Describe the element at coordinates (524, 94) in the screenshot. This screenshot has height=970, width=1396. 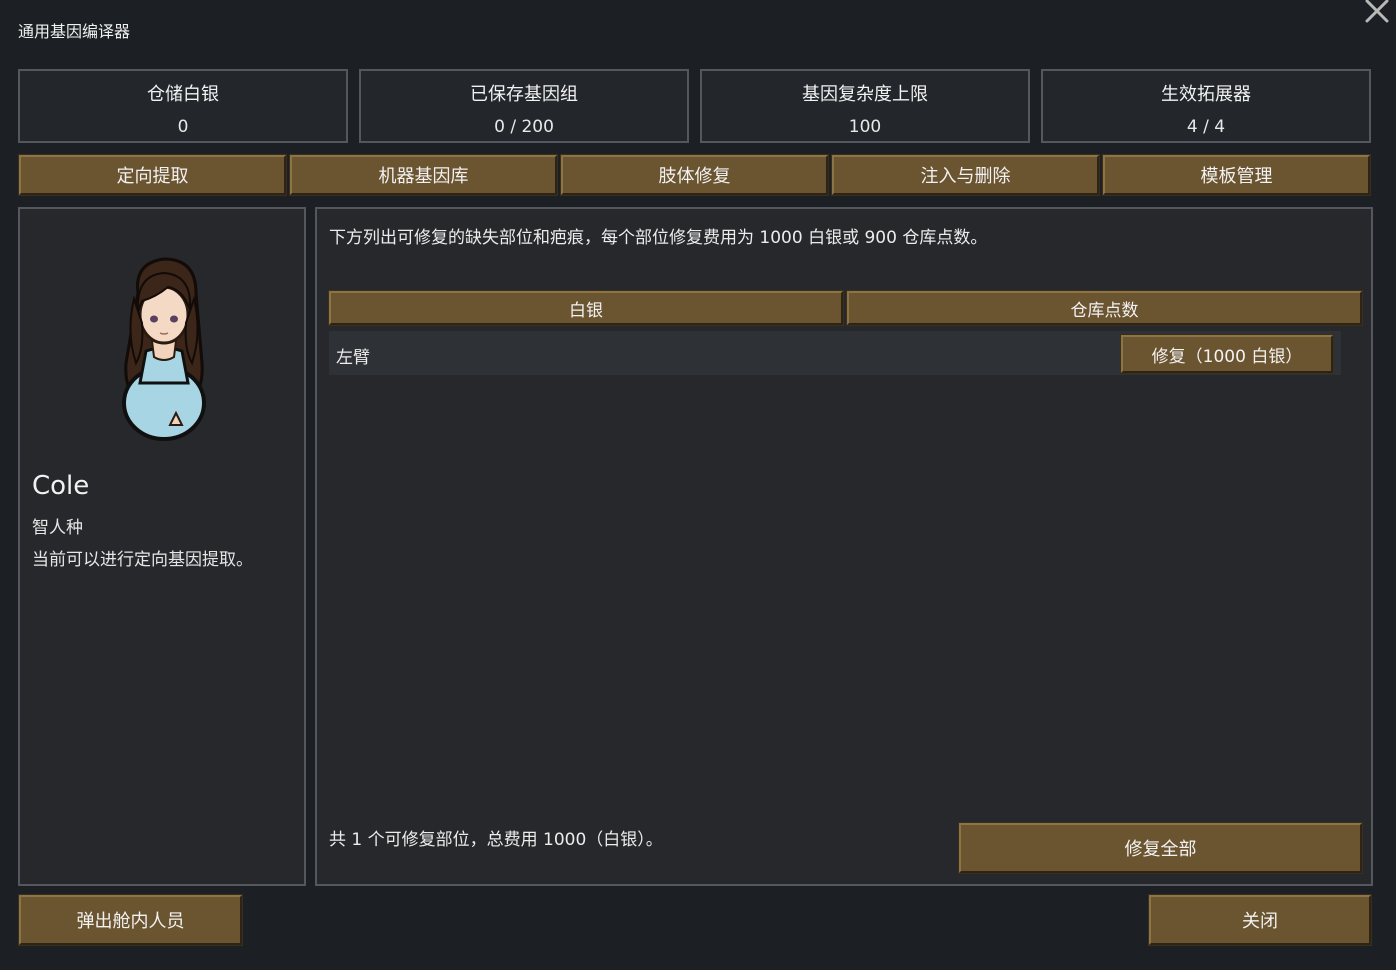
I see `stat-label: 已保存基因组` at that location.